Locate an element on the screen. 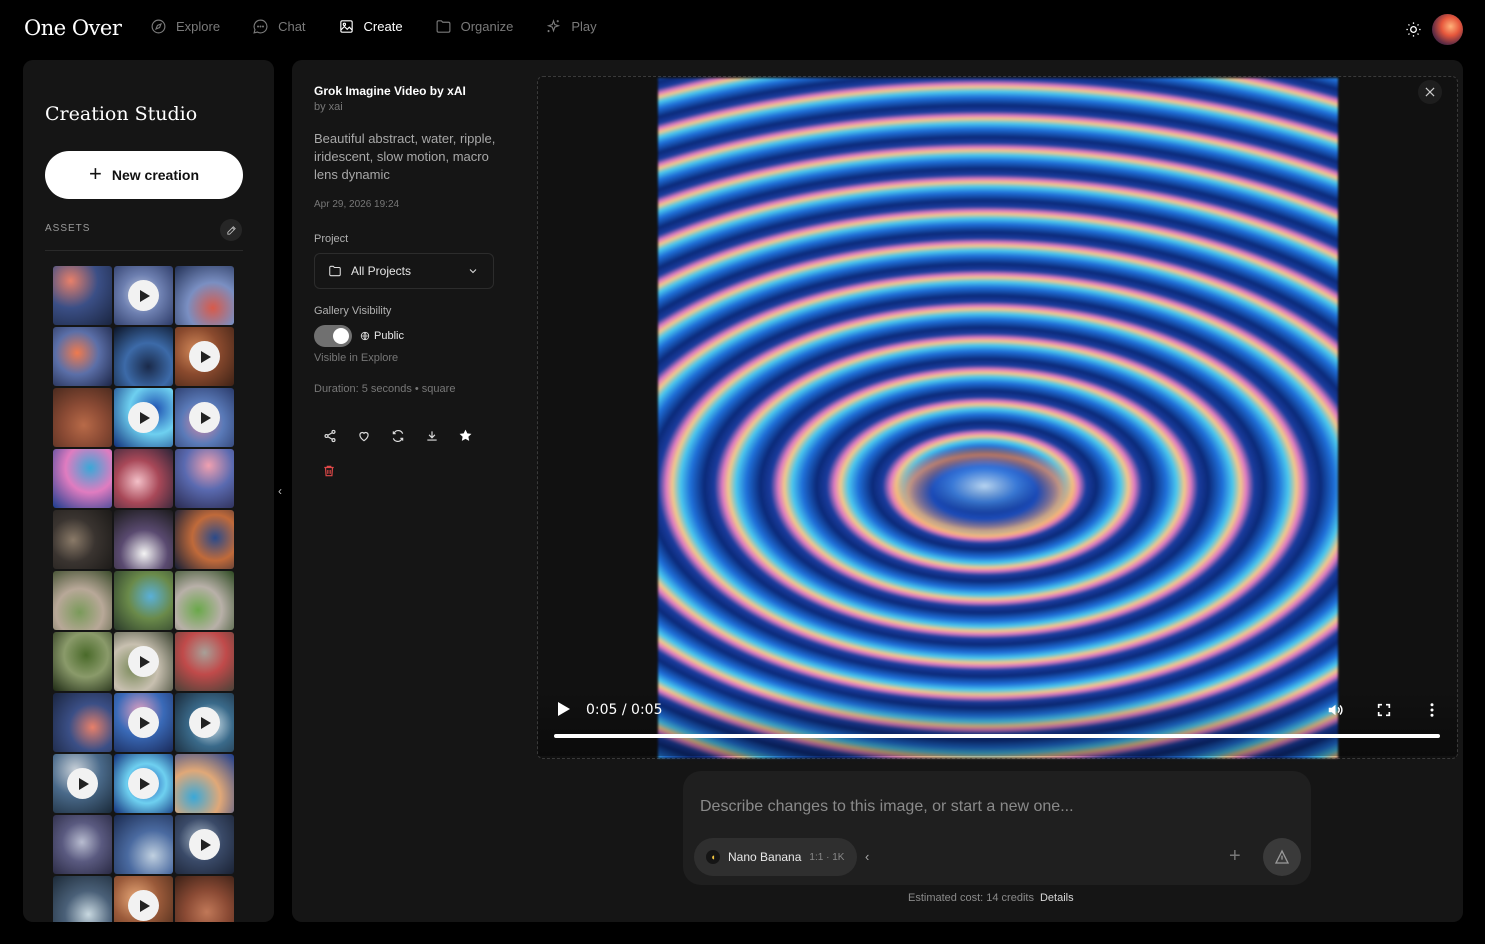 The width and height of the screenshot is (1485, 944). add-attachment-button: + is located at coordinates (1235, 856).